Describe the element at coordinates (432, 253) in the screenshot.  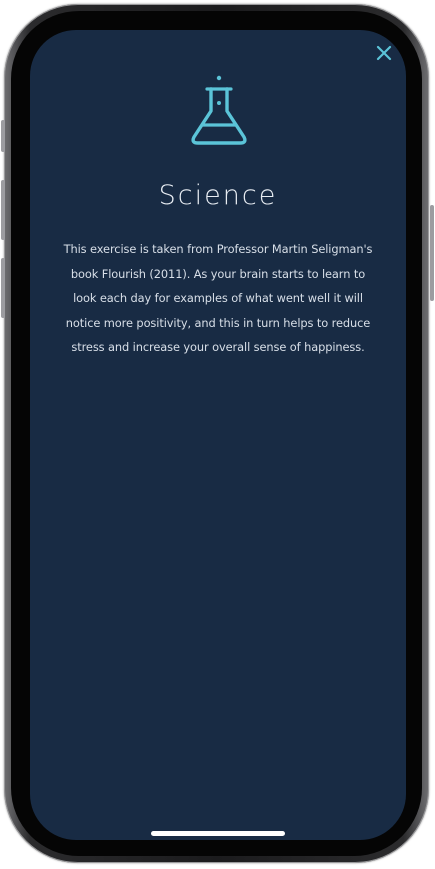
I see `power-button` at that location.